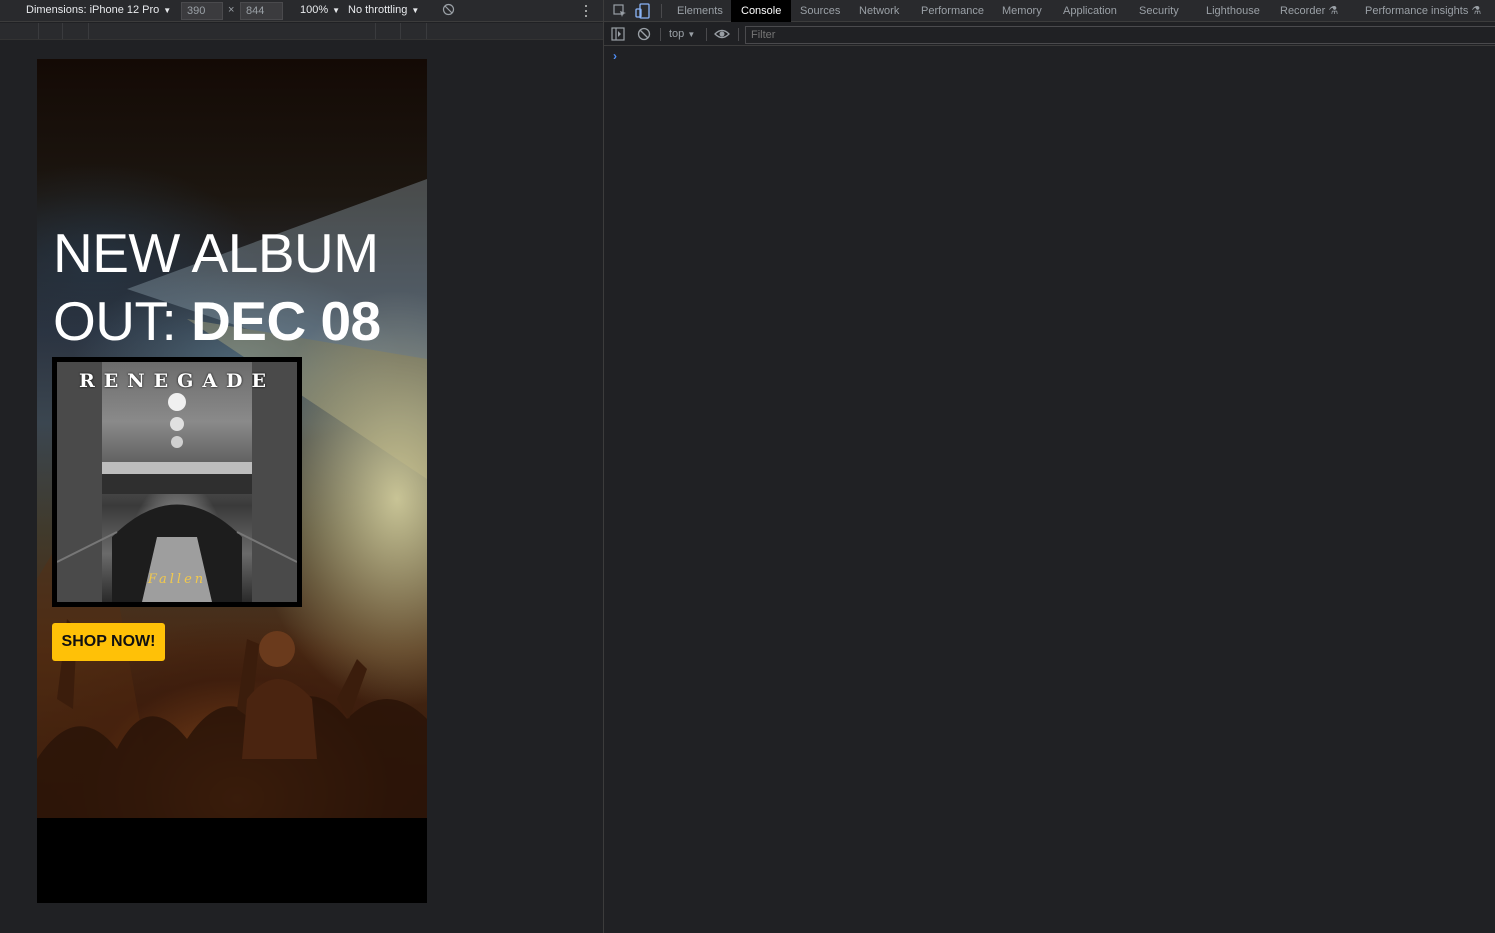  Describe the element at coordinates (677, 34) in the screenshot. I see `context-label: top` at that location.